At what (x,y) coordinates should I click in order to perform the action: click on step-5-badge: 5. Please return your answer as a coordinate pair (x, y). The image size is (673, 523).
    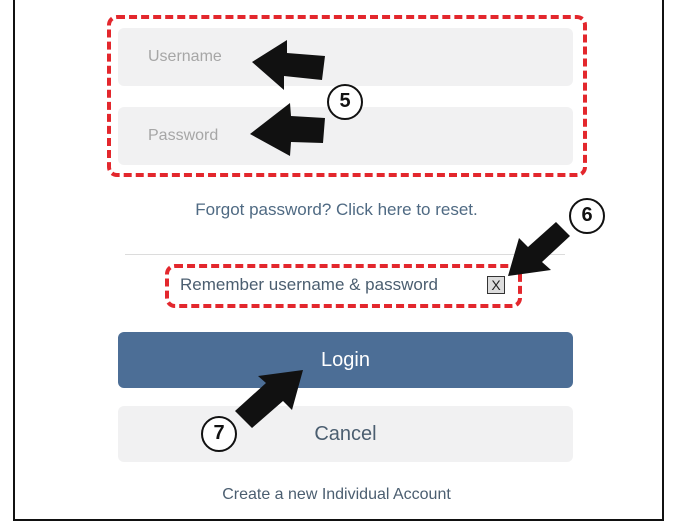
    Looking at the image, I should click on (345, 102).